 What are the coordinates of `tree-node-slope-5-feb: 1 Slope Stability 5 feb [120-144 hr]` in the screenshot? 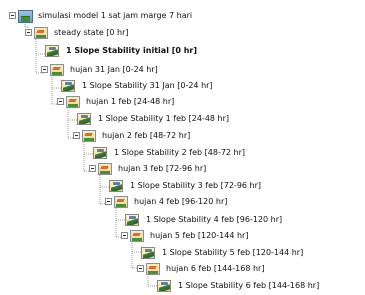 It's located at (182, 253).